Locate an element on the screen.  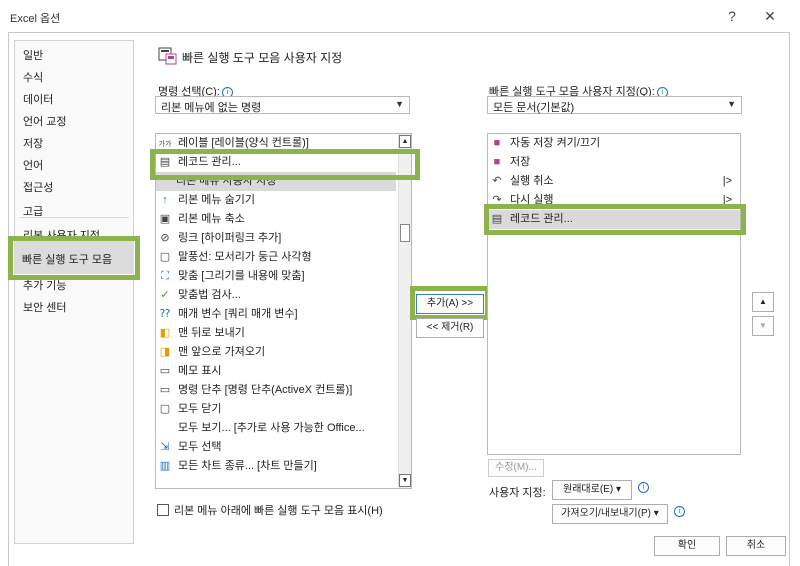
nav-item-formulas: 수식 is located at coordinates (33, 77).